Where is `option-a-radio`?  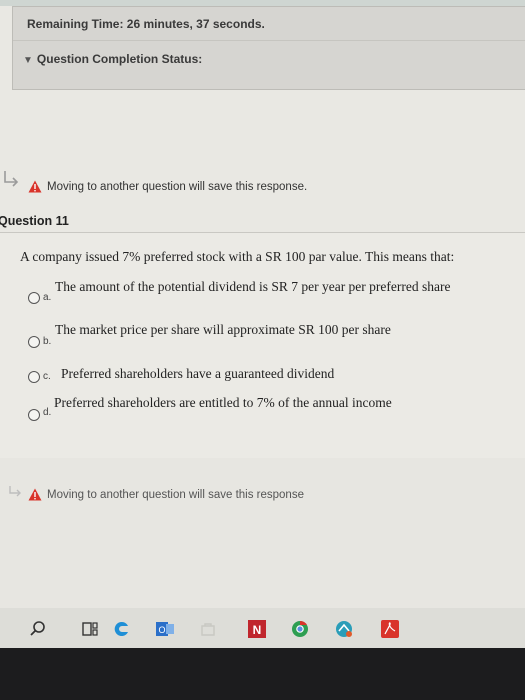 option-a-radio is located at coordinates (34, 298).